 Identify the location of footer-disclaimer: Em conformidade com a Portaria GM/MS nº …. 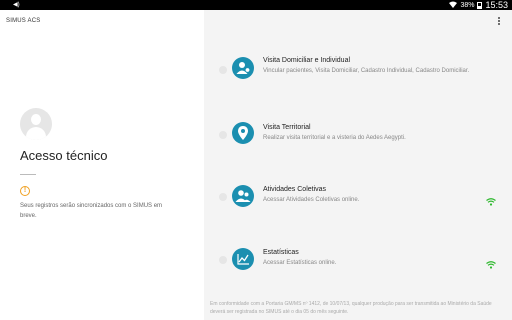
(351, 308).